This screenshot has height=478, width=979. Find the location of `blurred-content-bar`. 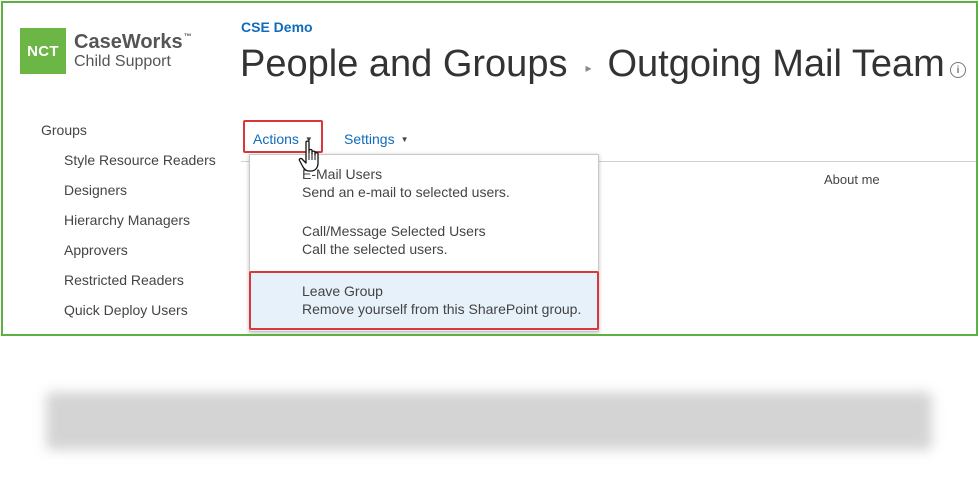

blurred-content-bar is located at coordinates (489, 421).